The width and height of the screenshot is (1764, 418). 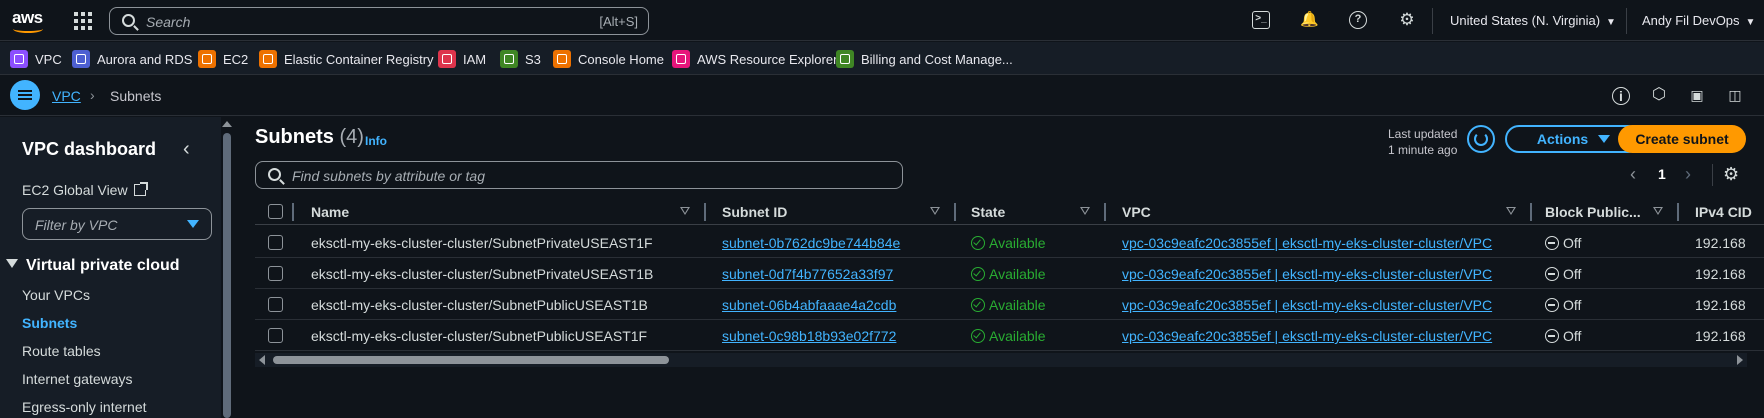 What do you see at coordinates (83, 21) in the screenshot?
I see `services-grid-icon` at bounding box center [83, 21].